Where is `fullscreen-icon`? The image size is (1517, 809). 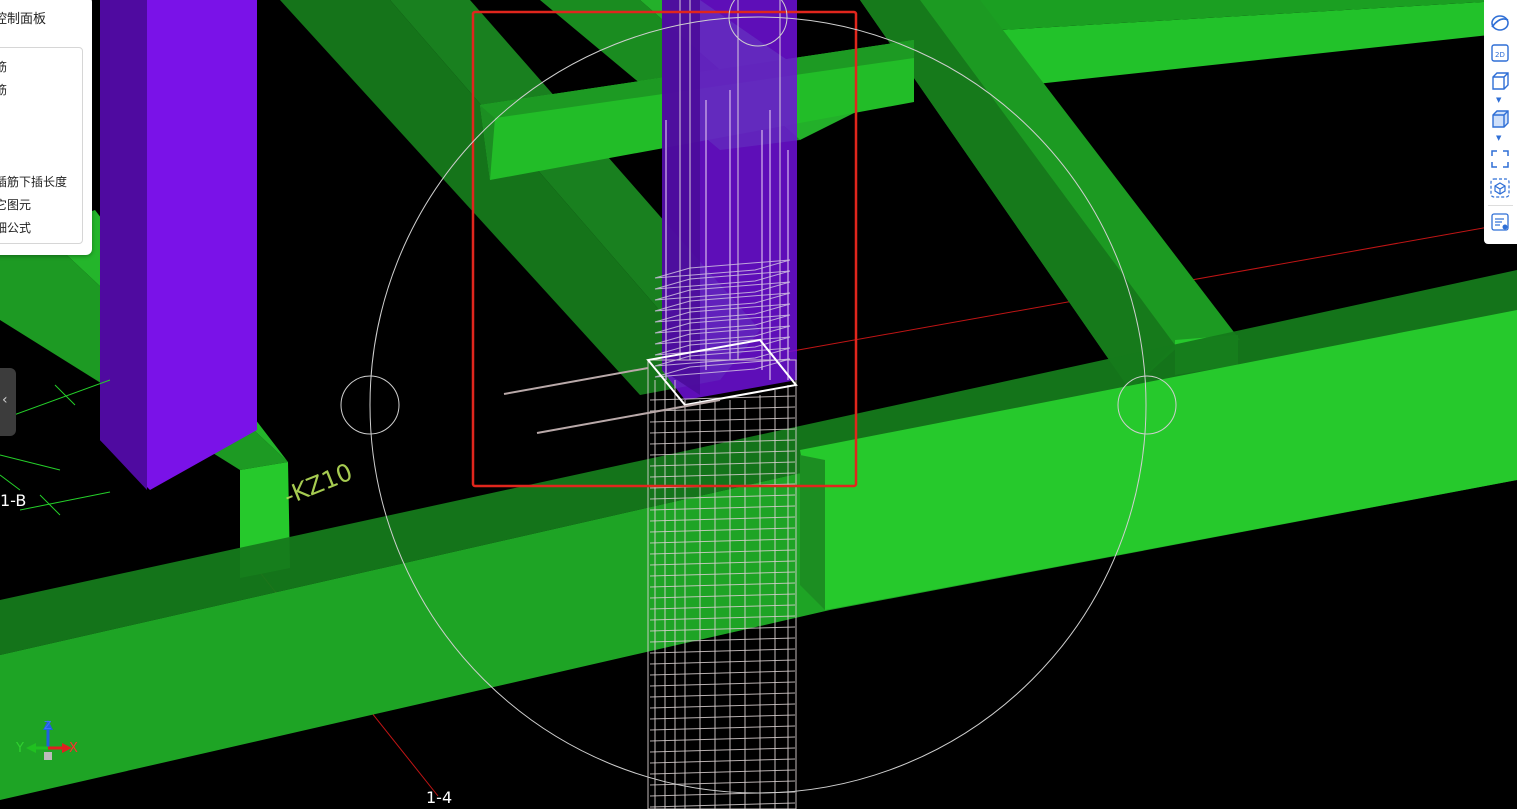 fullscreen-icon is located at coordinates (1500, 159).